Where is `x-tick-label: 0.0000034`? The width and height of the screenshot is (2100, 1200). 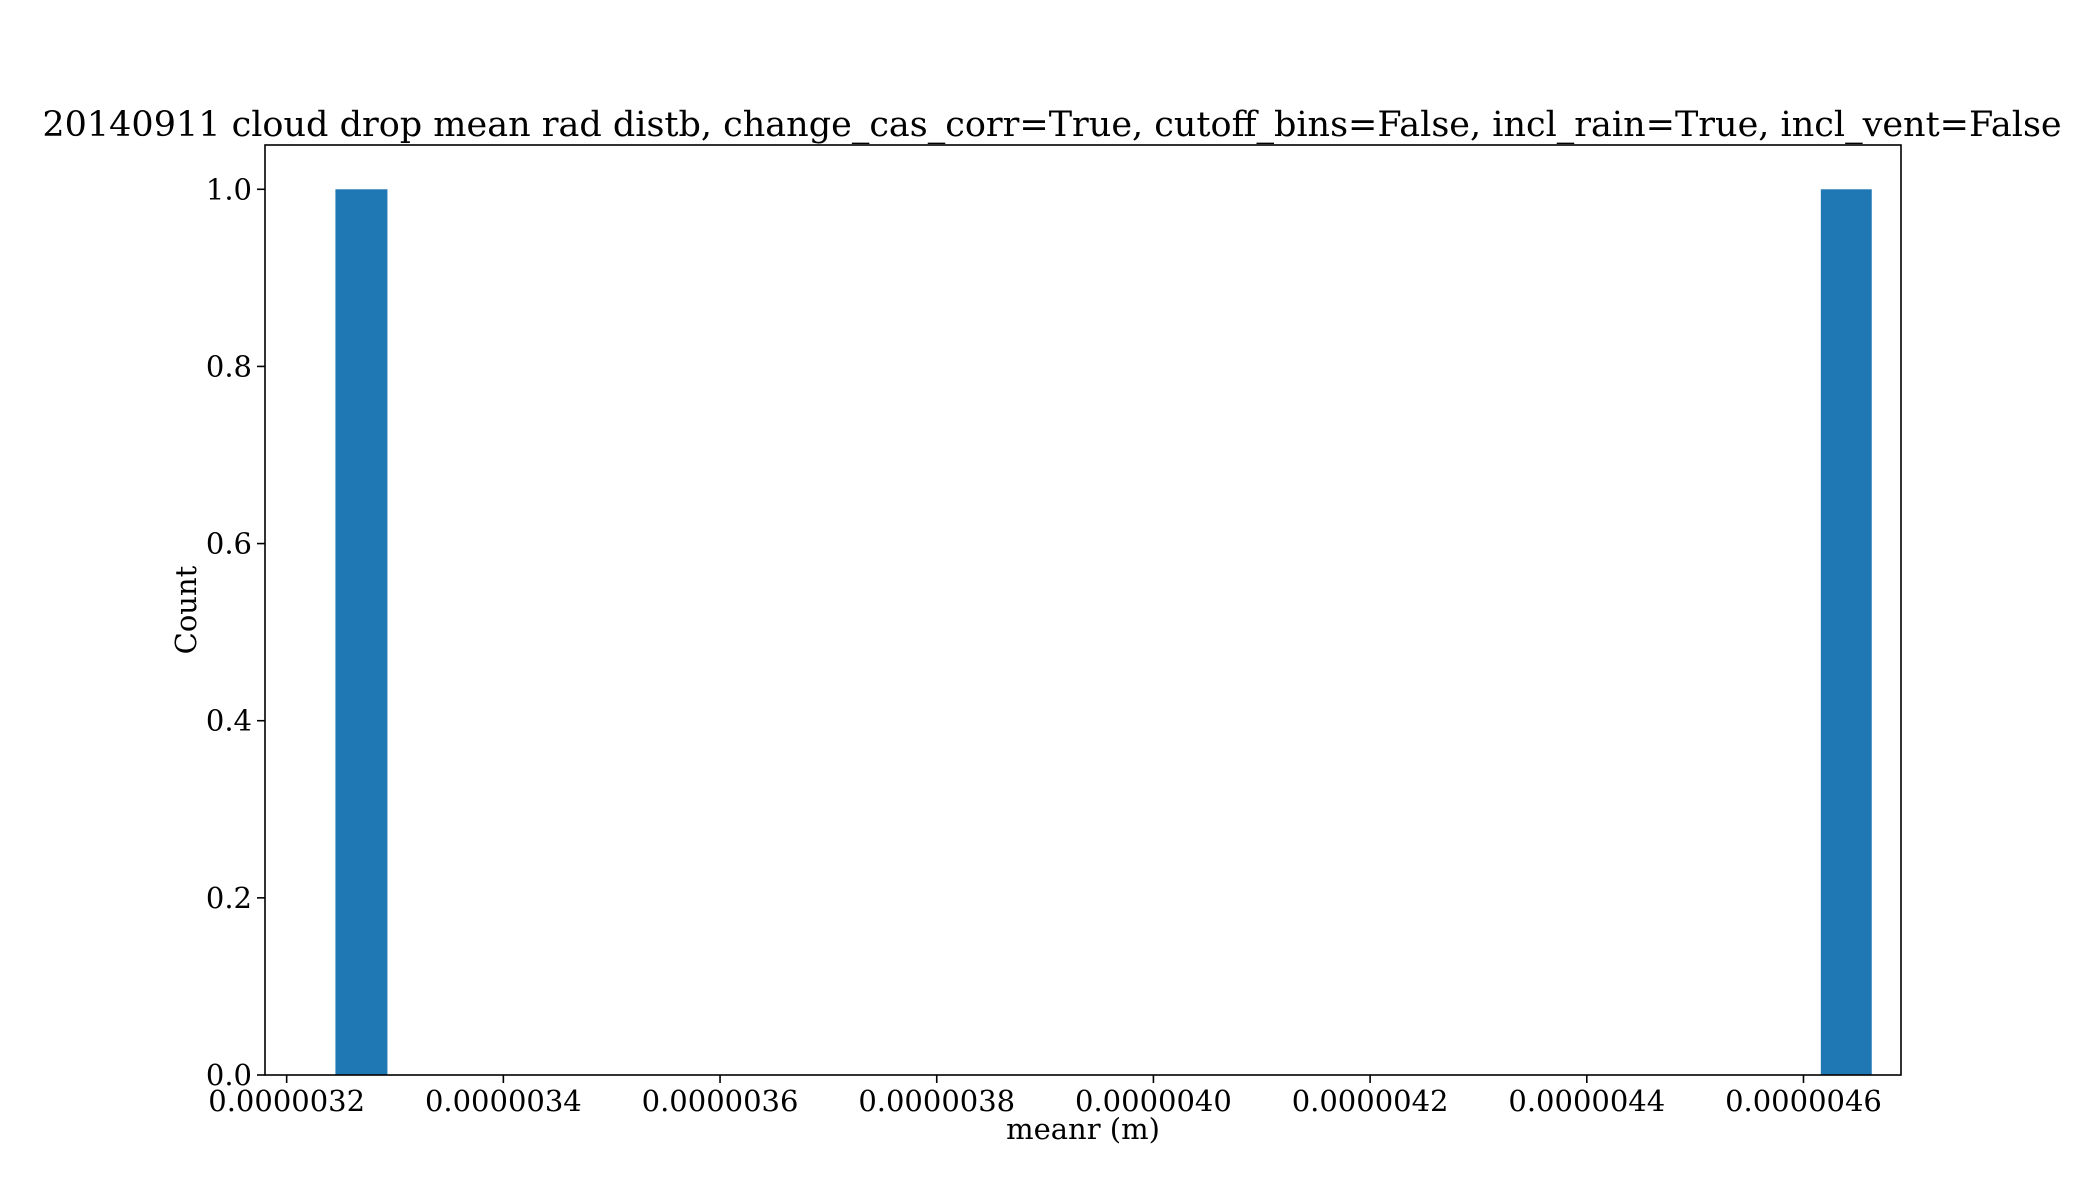
x-tick-label: 0.0000034 is located at coordinates (503, 1101).